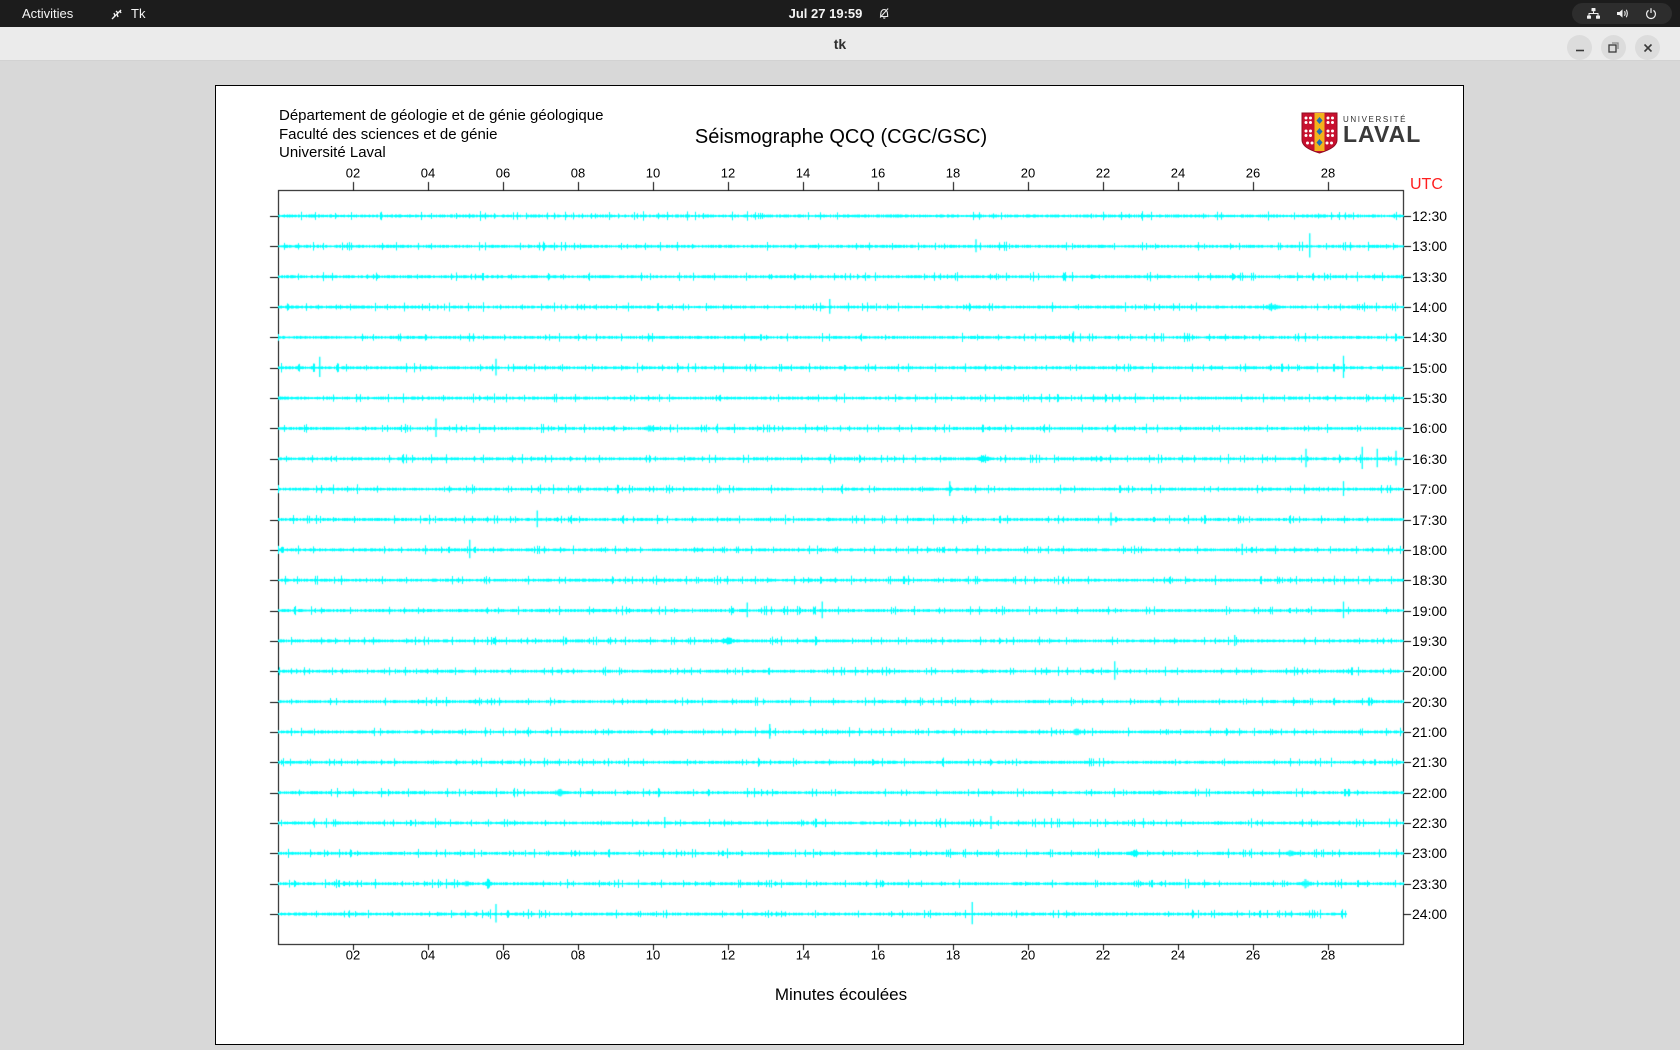 The image size is (1680, 1050). I want to click on maximize-button, so click(1613, 47).